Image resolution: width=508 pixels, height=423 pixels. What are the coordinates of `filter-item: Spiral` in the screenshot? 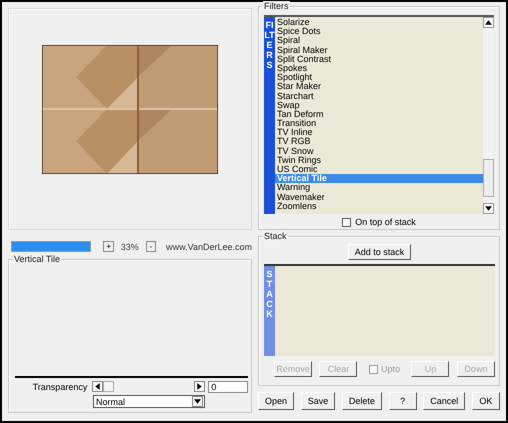 It's located at (379, 41).